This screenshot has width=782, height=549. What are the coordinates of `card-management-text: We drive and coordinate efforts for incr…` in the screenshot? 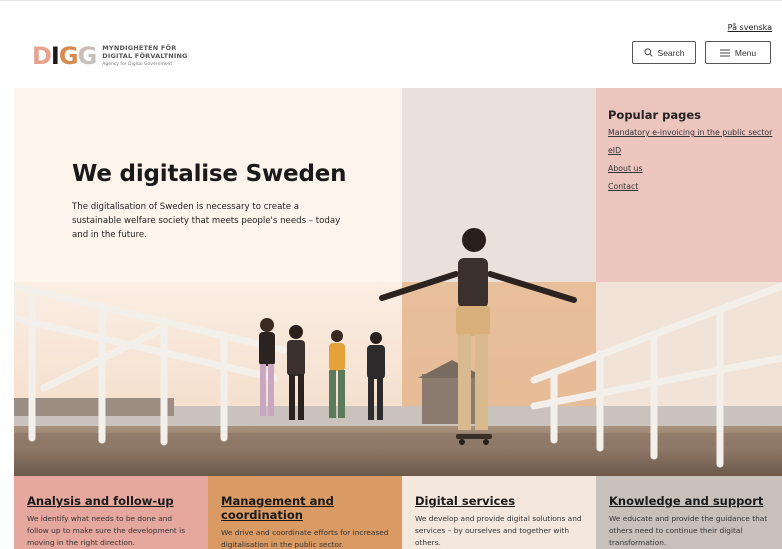 It's located at (305, 538).